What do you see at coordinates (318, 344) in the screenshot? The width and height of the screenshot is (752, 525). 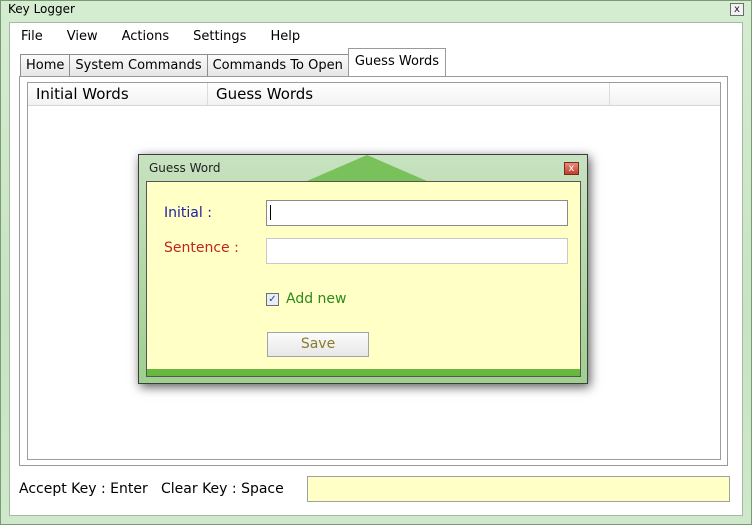 I see `save-button: Save` at bounding box center [318, 344].